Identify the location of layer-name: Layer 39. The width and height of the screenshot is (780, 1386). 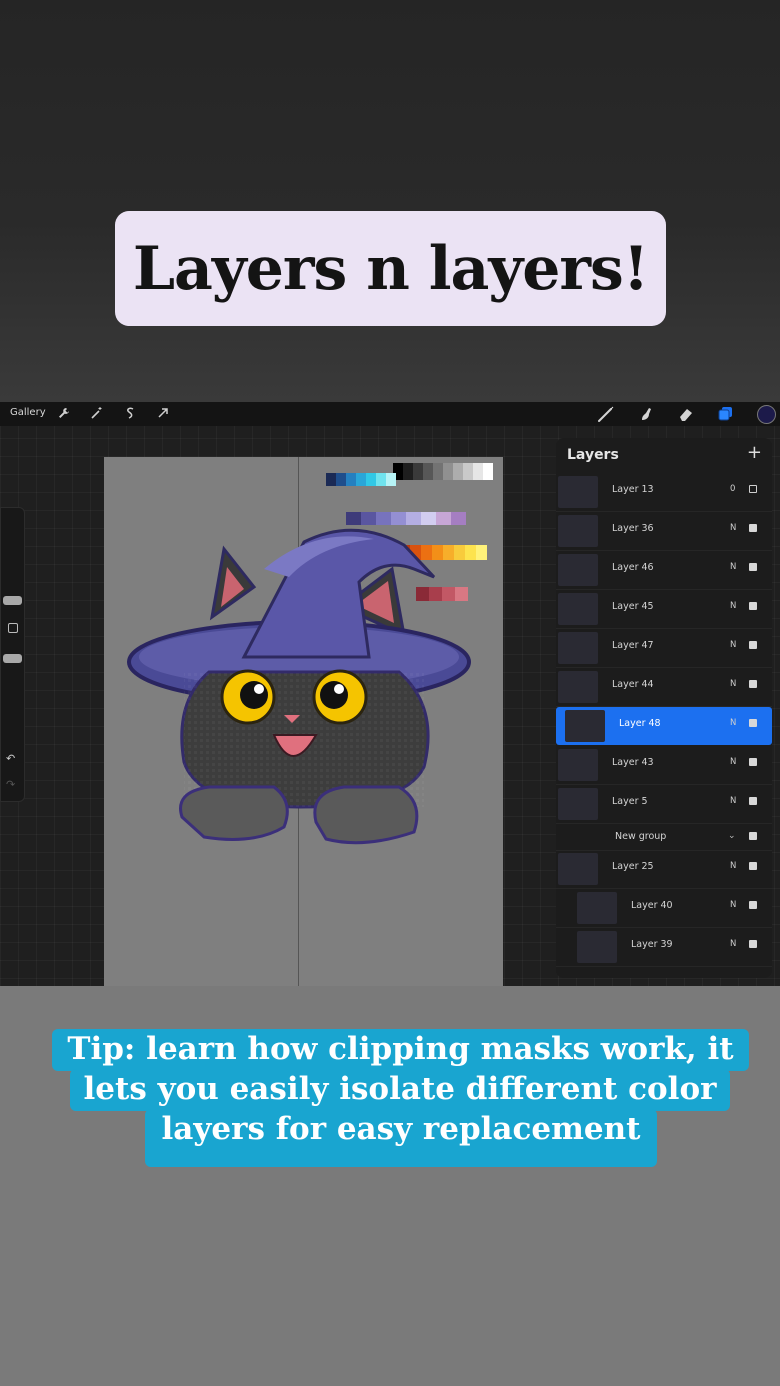
(652, 944).